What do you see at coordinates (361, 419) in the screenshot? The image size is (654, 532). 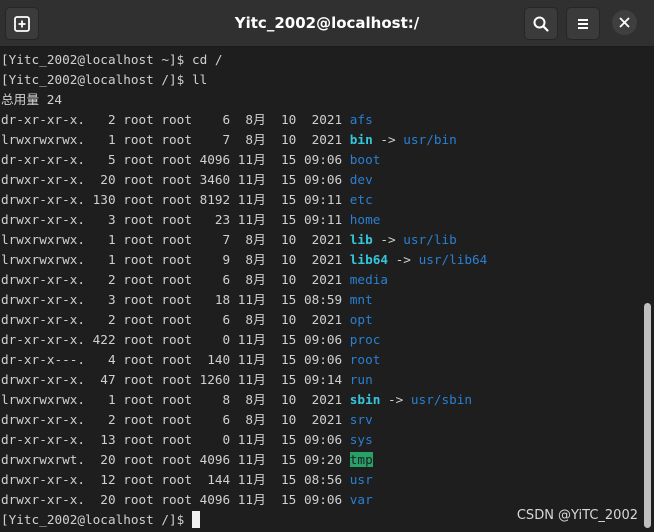 I see `entry-name: srv` at bounding box center [361, 419].